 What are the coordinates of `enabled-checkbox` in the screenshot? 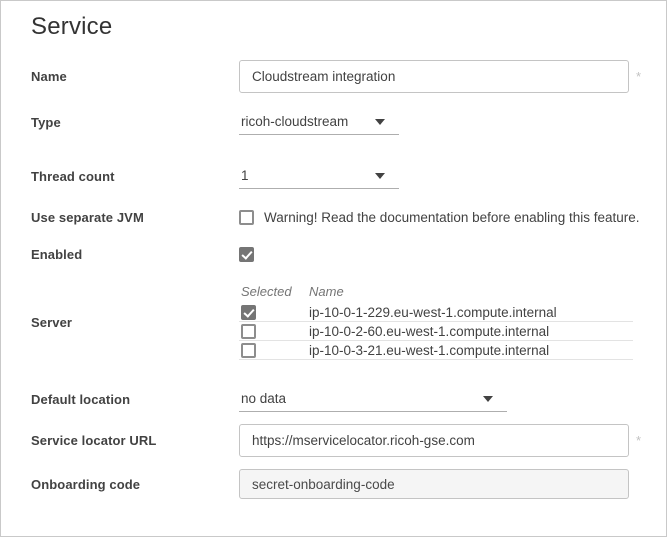 It's located at (246, 254).